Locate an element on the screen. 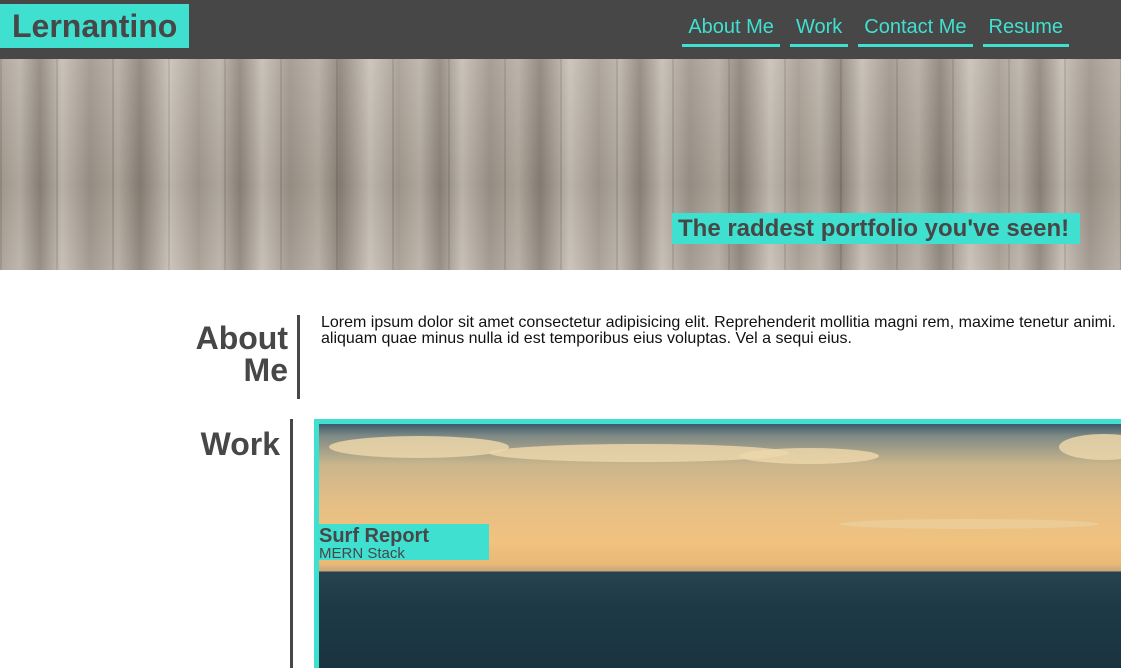 This screenshot has width=1121, height=668. work-divider is located at coordinates (291, 543).